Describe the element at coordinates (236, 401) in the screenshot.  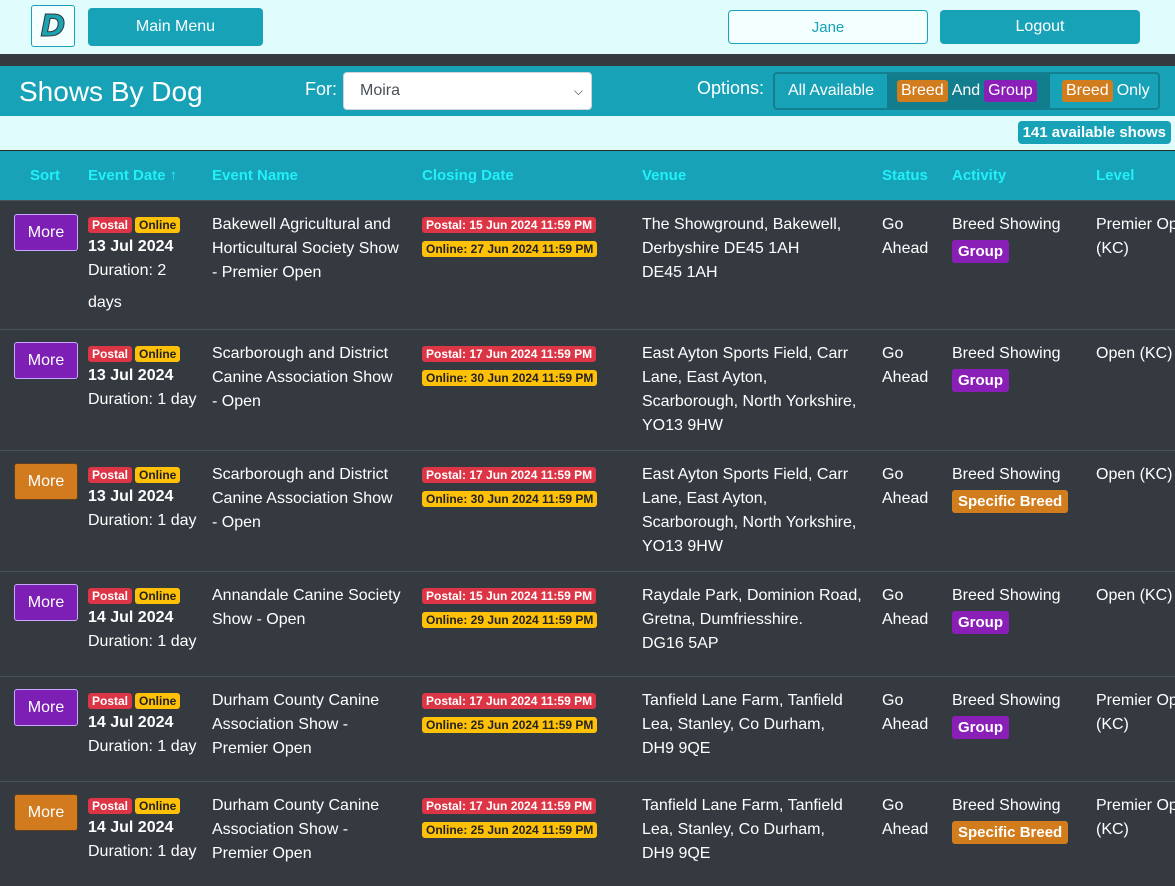
I see `event-name-line: - Open` at that location.